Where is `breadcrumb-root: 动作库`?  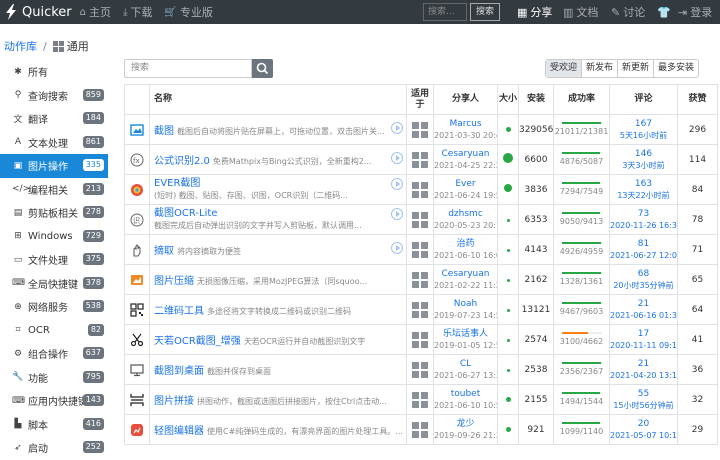 breadcrumb-root: 动作库 is located at coordinates (20, 46).